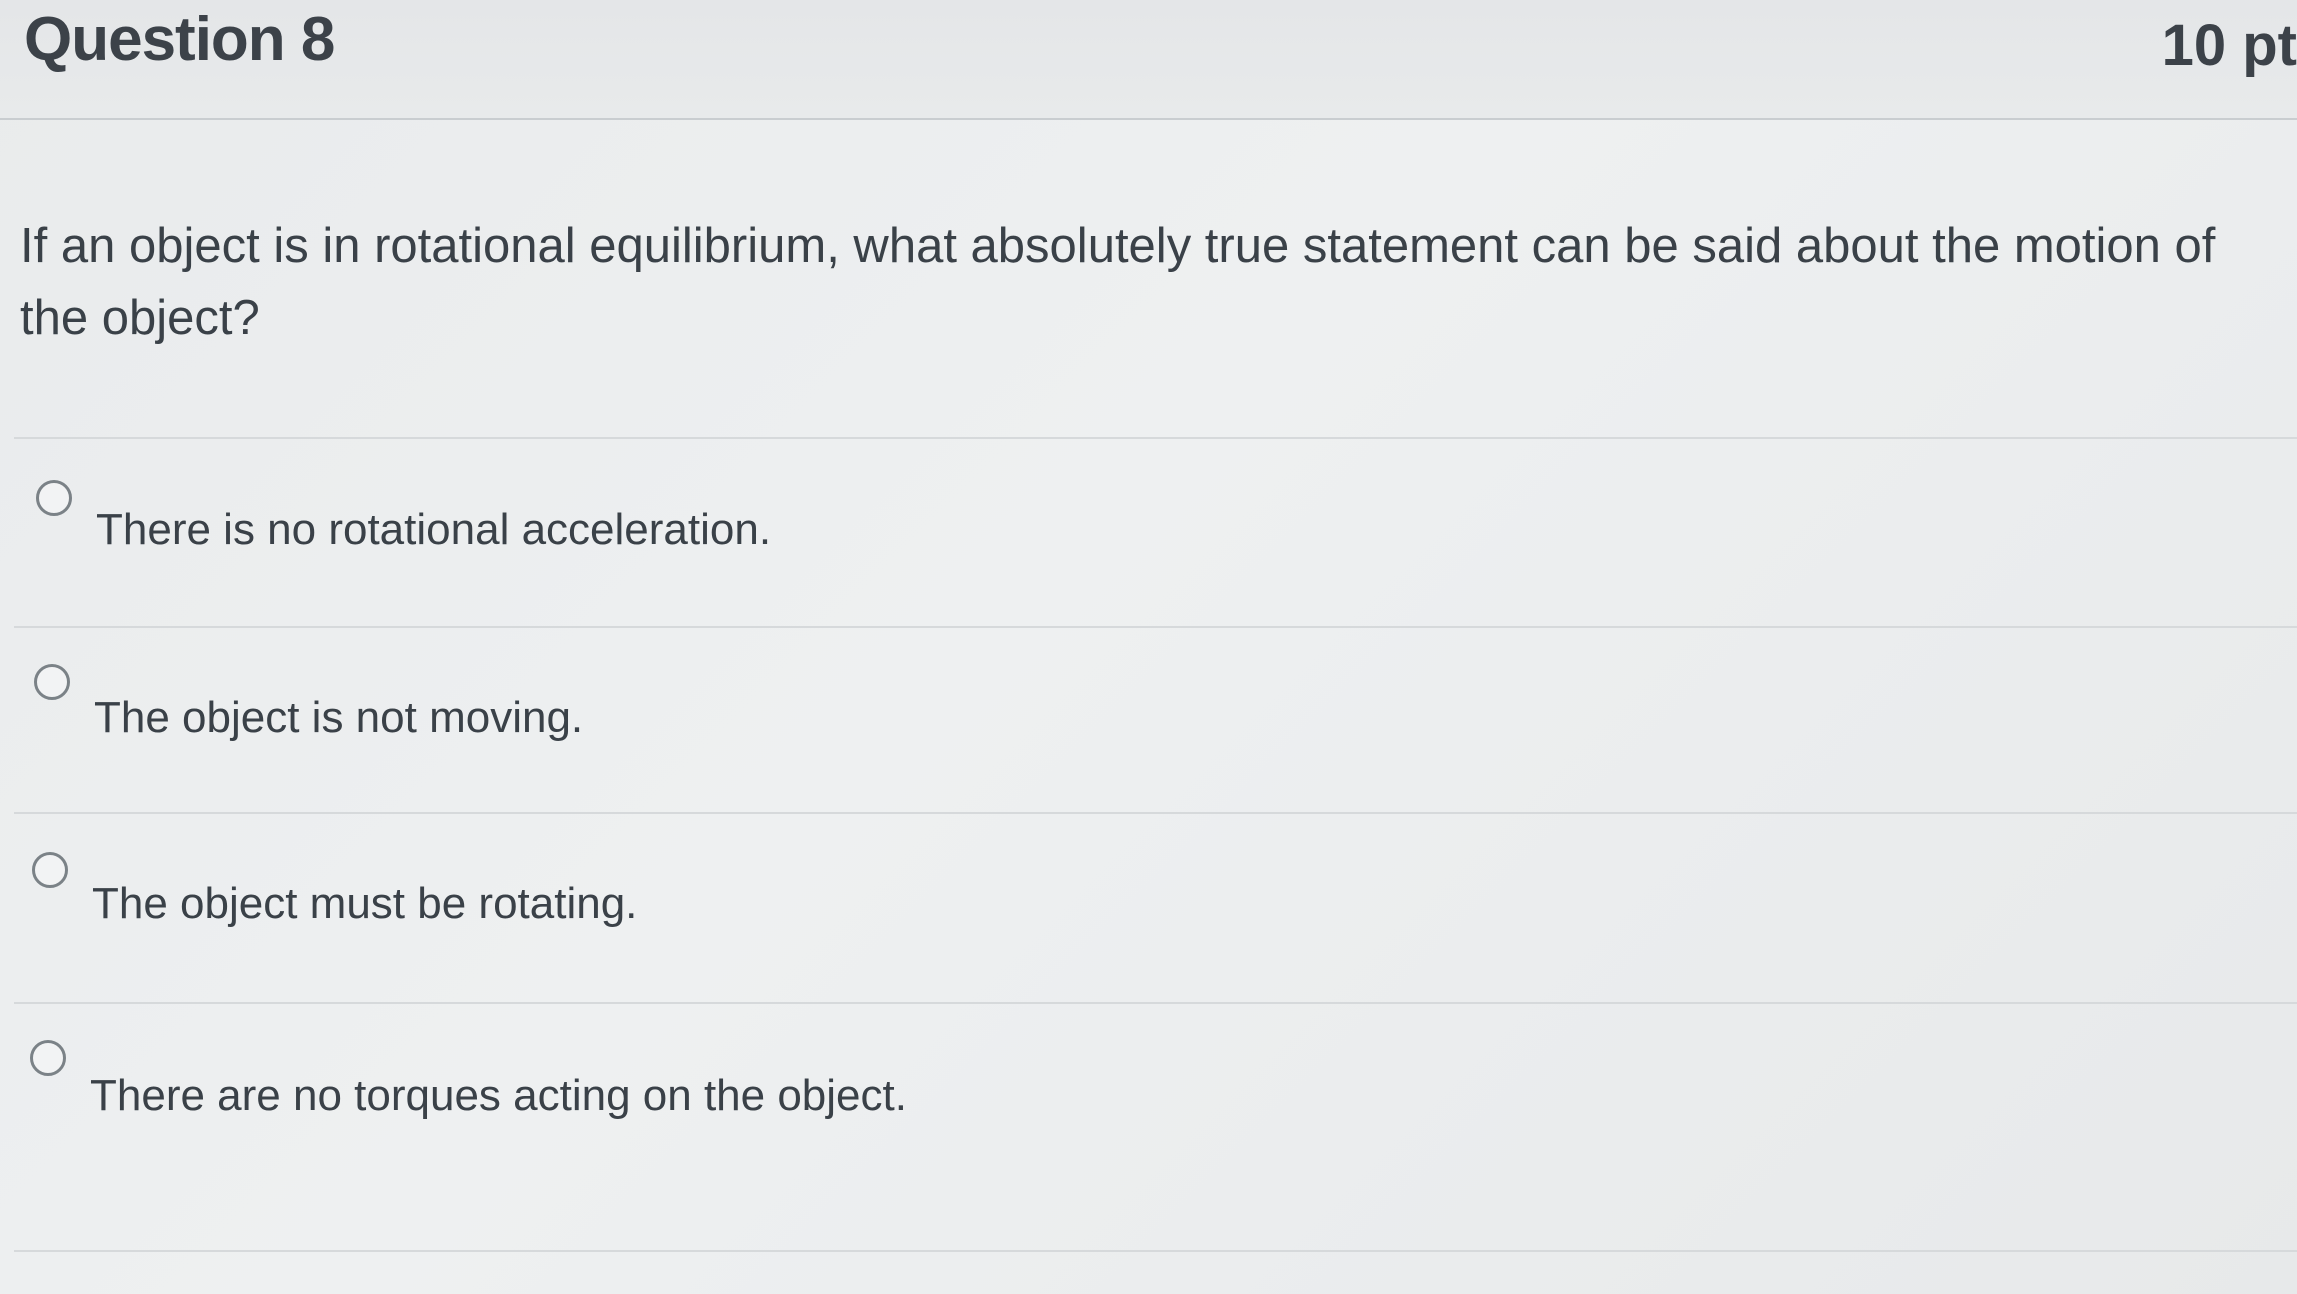 This screenshot has width=2297, height=1294. Describe the element at coordinates (338, 718) in the screenshot. I see `answer-label: The object is not moving.` at that location.